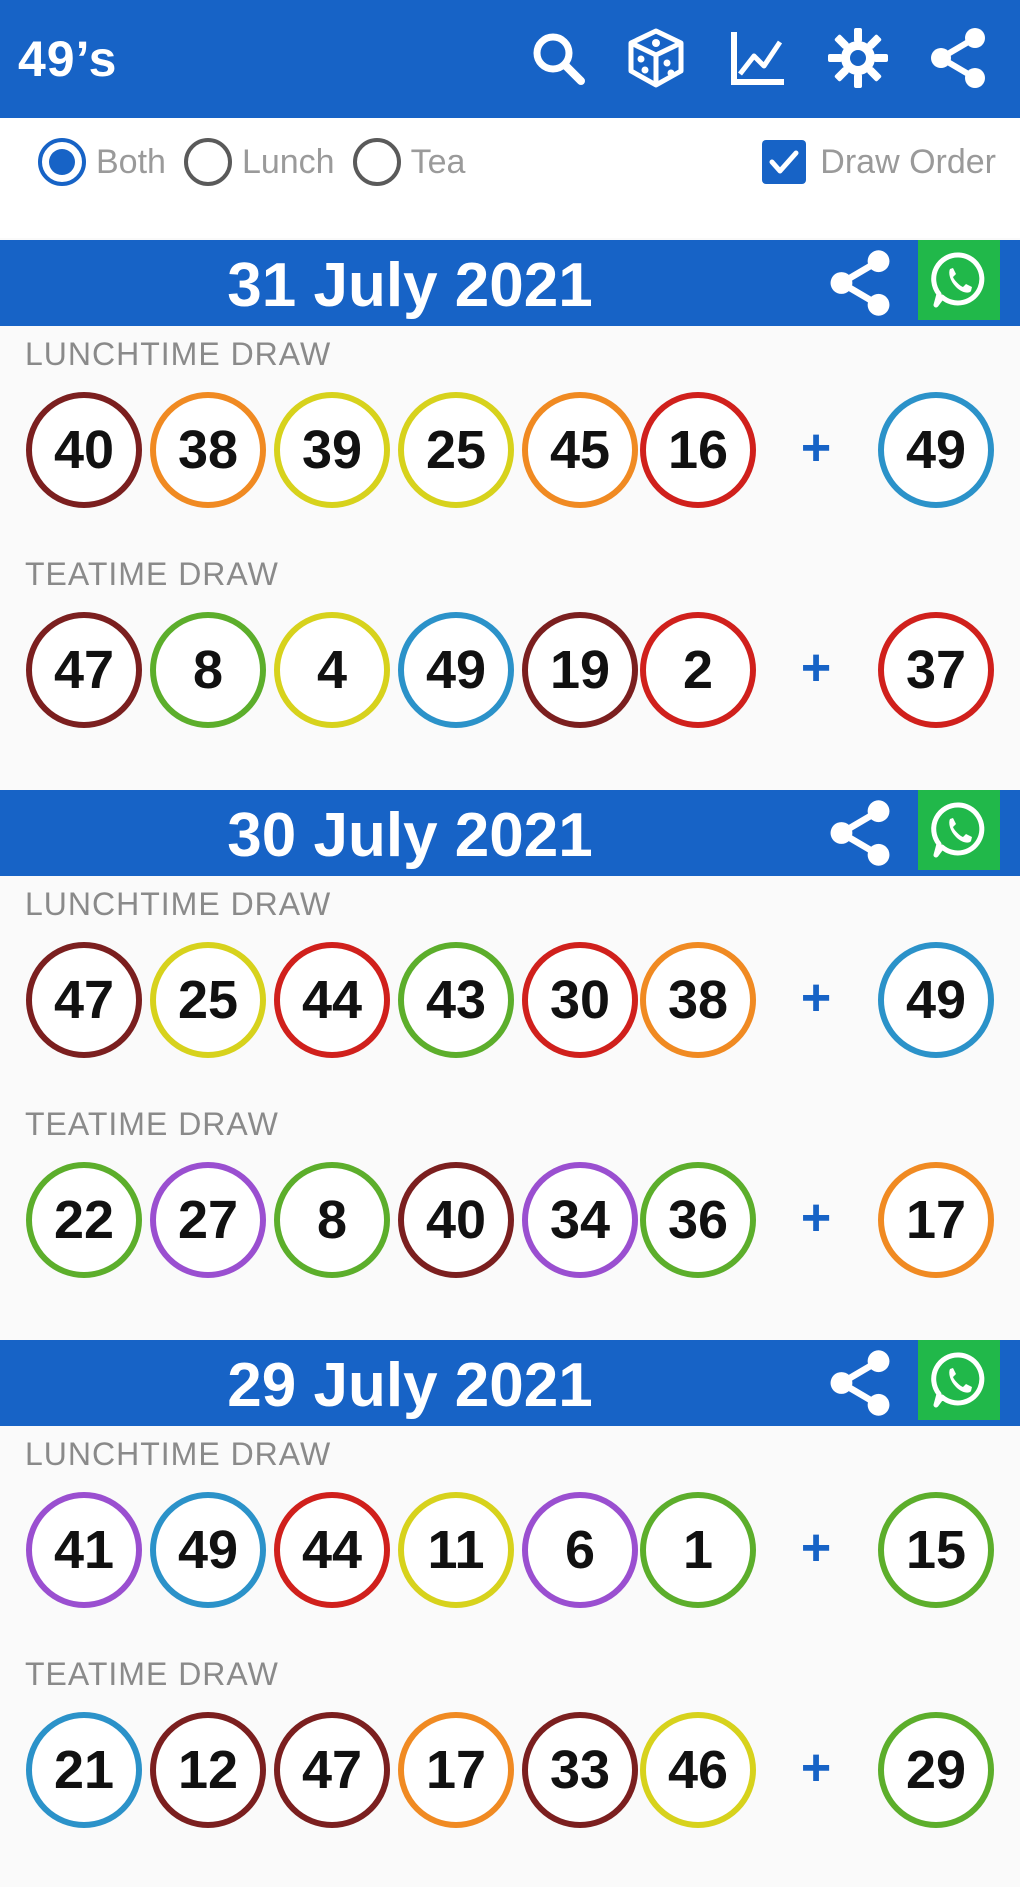 This screenshot has width=1020, height=1887. I want to click on radio-tea: Tea, so click(409, 162).